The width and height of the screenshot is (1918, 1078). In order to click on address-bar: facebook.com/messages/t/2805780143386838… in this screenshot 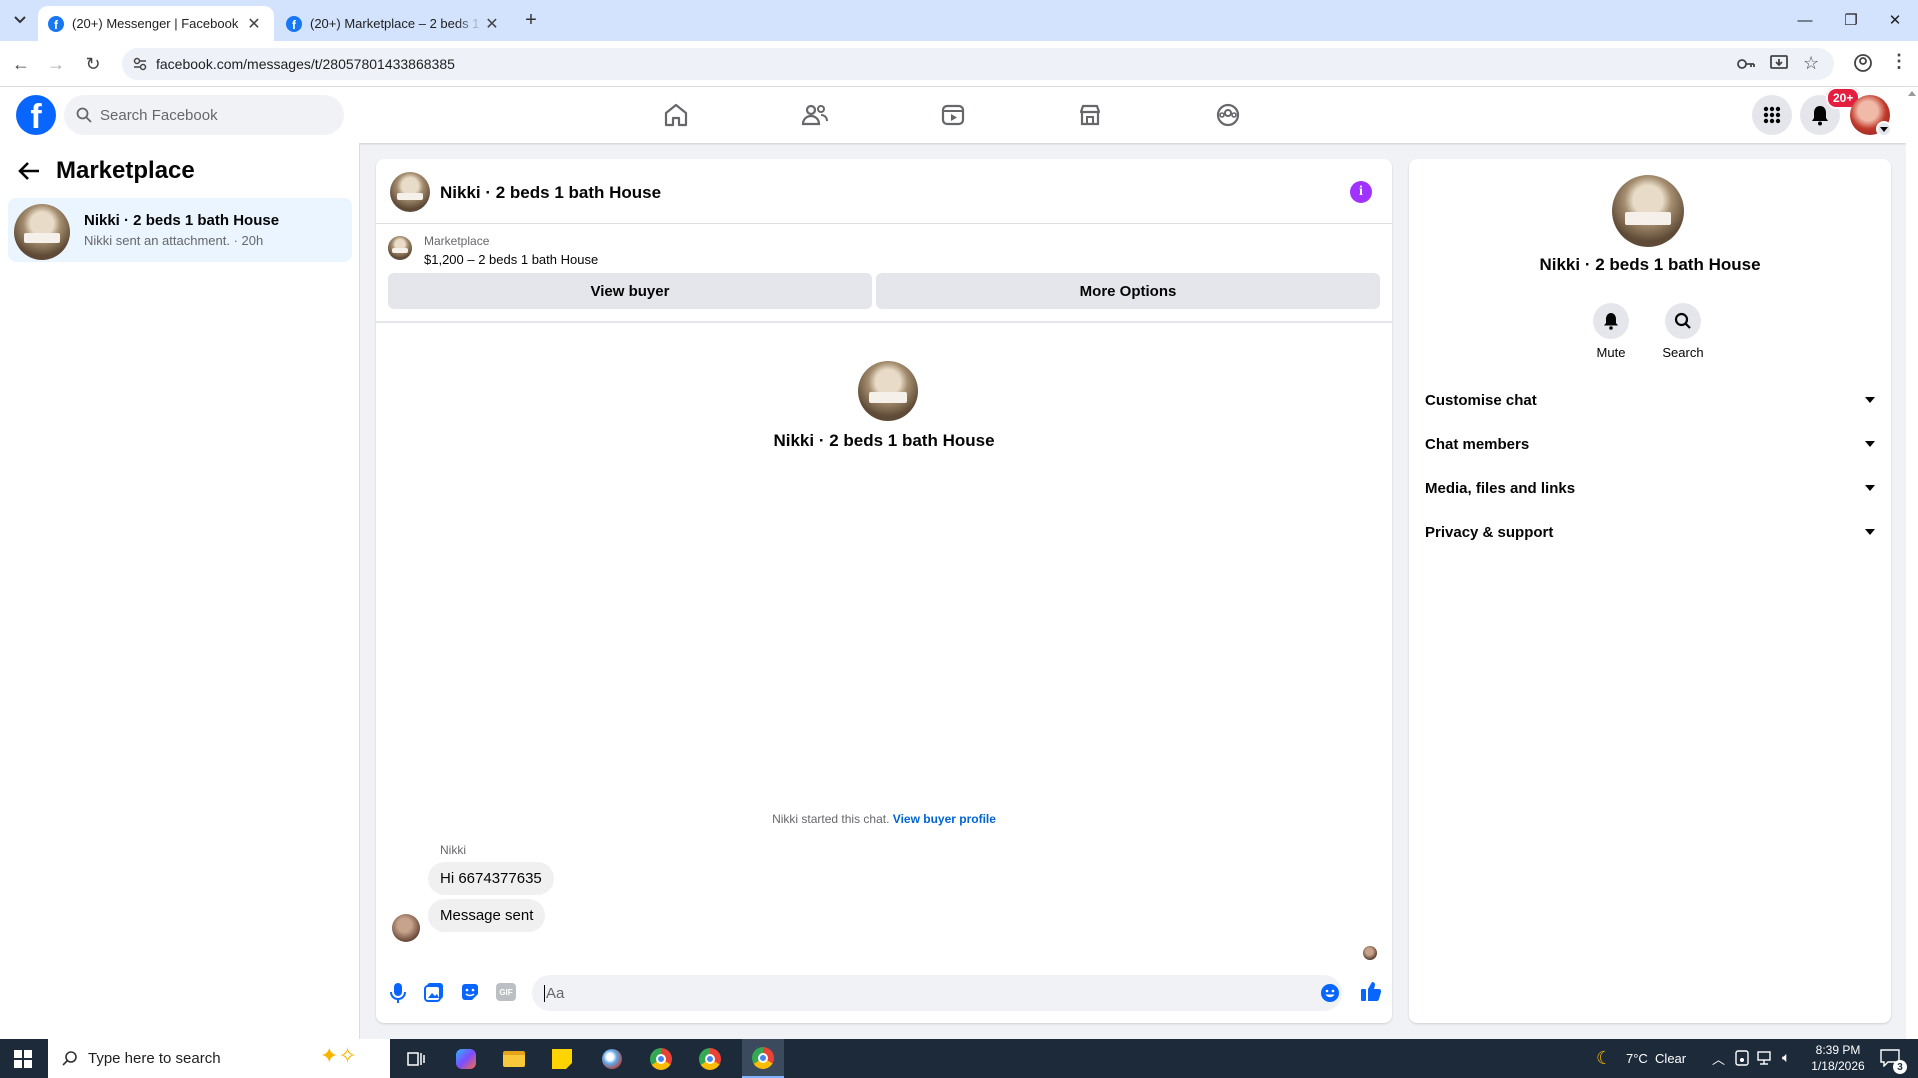, I will do `click(978, 64)`.